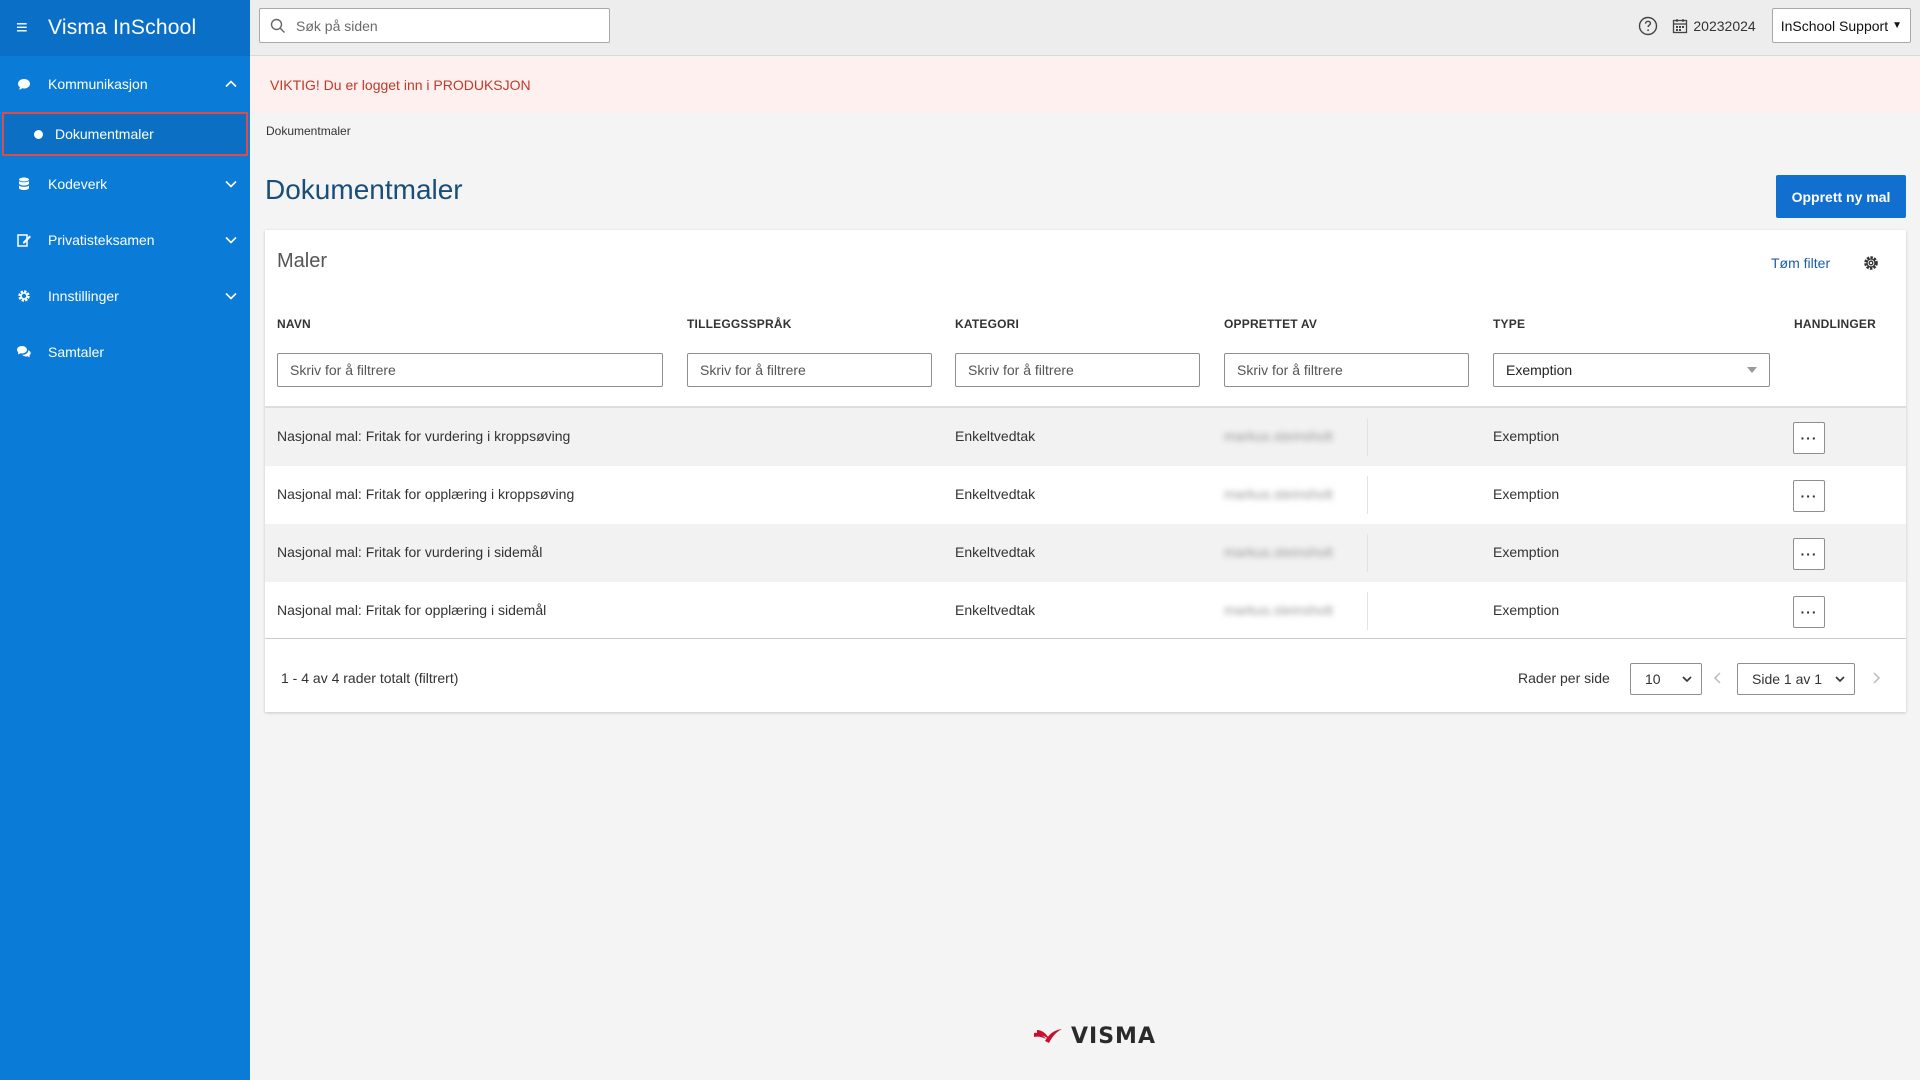 This screenshot has width=1920, height=1080. I want to click on page-select-value: Side 1 av 1, so click(1787, 679).